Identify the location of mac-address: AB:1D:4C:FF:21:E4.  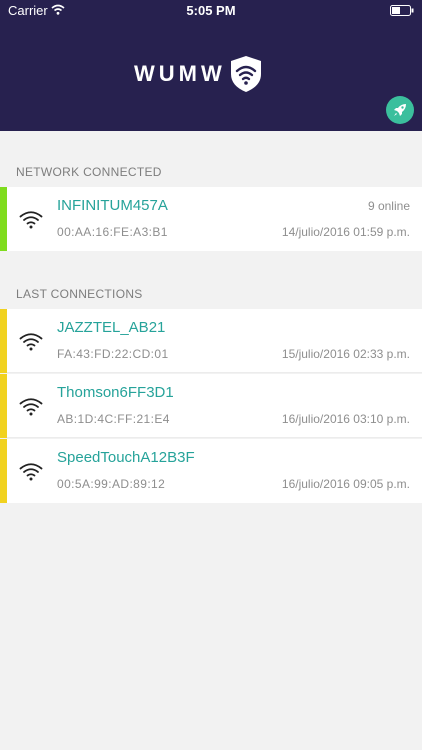
(113, 419).